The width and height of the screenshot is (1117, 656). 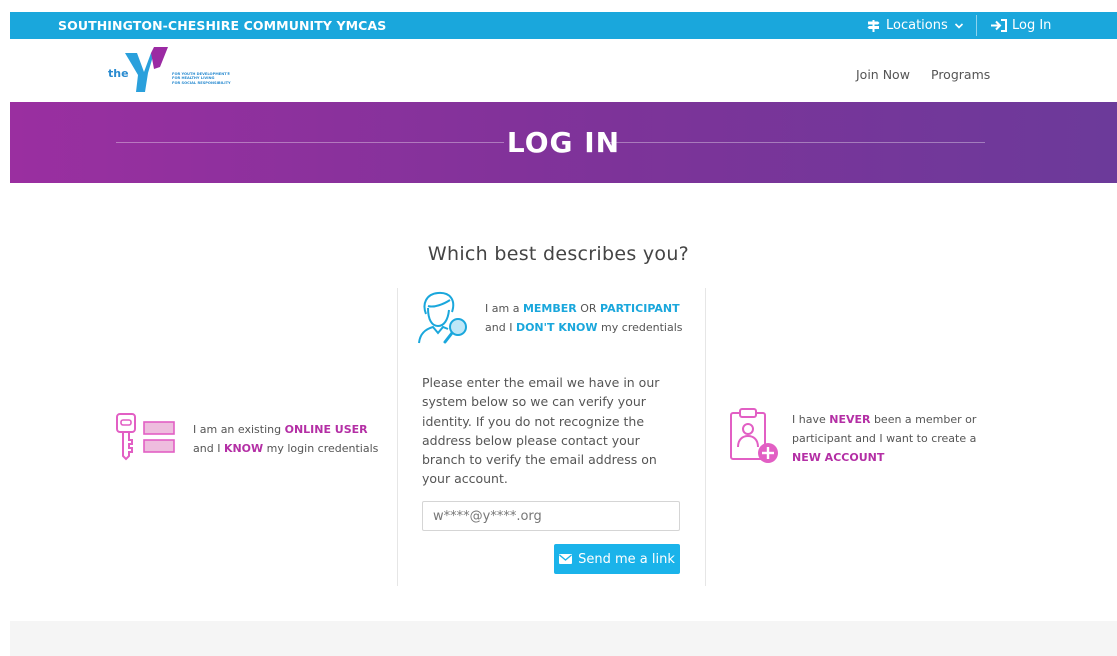 I want to click on envelope-icon, so click(x=566, y=559).